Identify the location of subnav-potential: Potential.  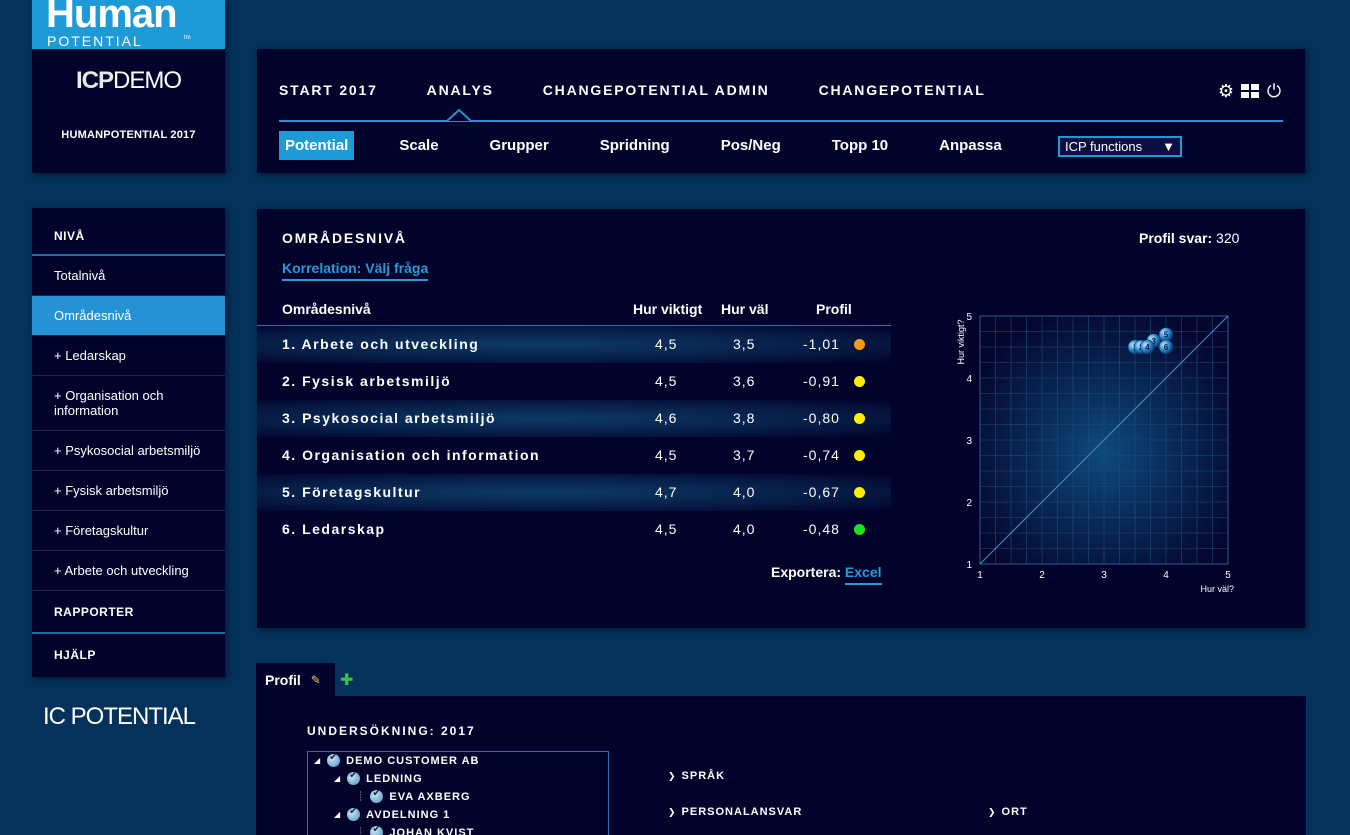
(317, 145).